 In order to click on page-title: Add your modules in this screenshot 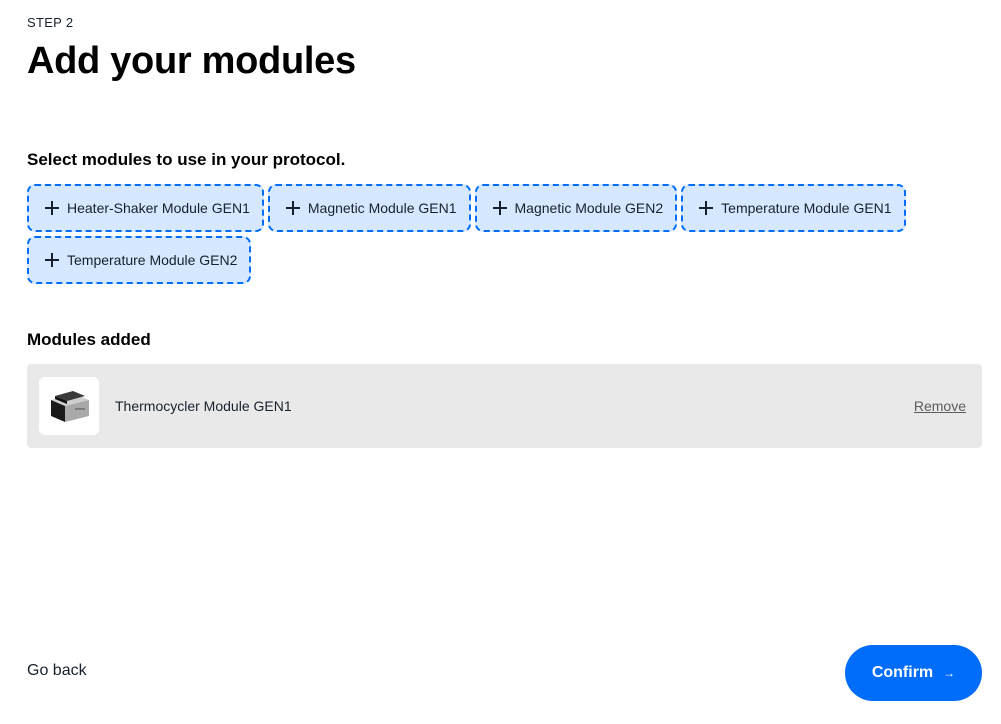, I will do `click(191, 61)`.